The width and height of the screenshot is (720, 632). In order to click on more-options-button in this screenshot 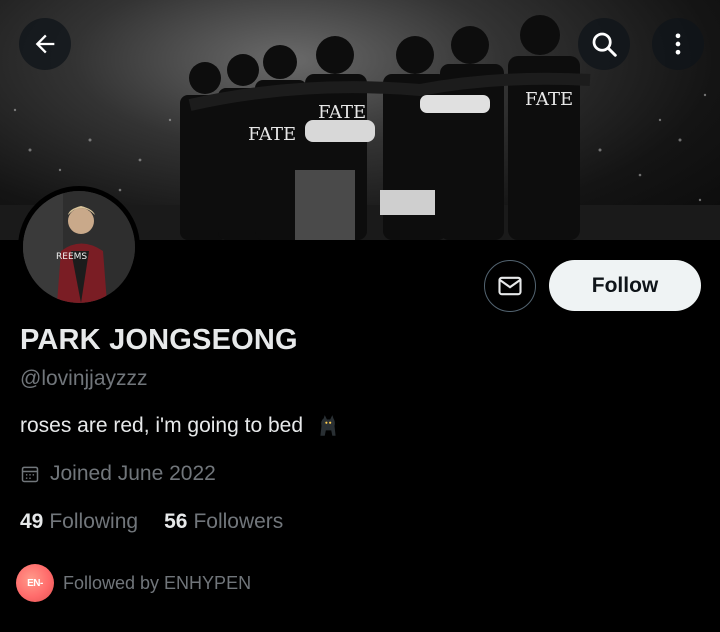, I will do `click(678, 44)`.